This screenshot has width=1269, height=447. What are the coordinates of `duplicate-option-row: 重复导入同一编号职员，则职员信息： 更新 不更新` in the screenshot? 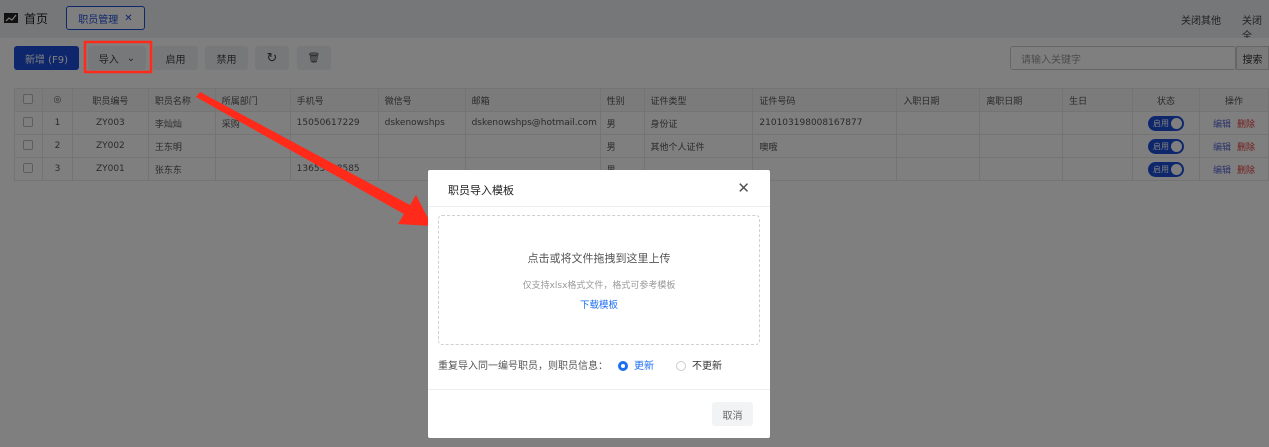 It's located at (580, 364).